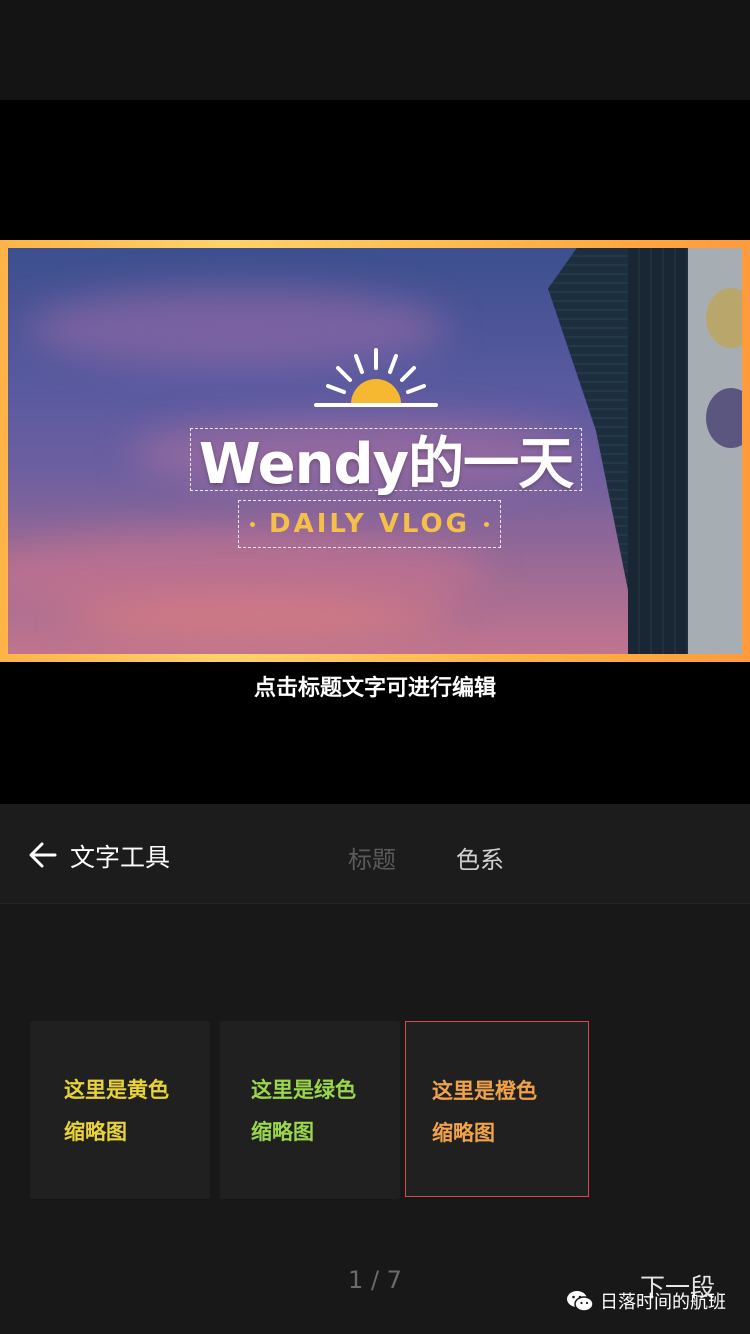 The image size is (750, 1334). I want to click on video-subtitle: DAILY VLOG, so click(369, 524).